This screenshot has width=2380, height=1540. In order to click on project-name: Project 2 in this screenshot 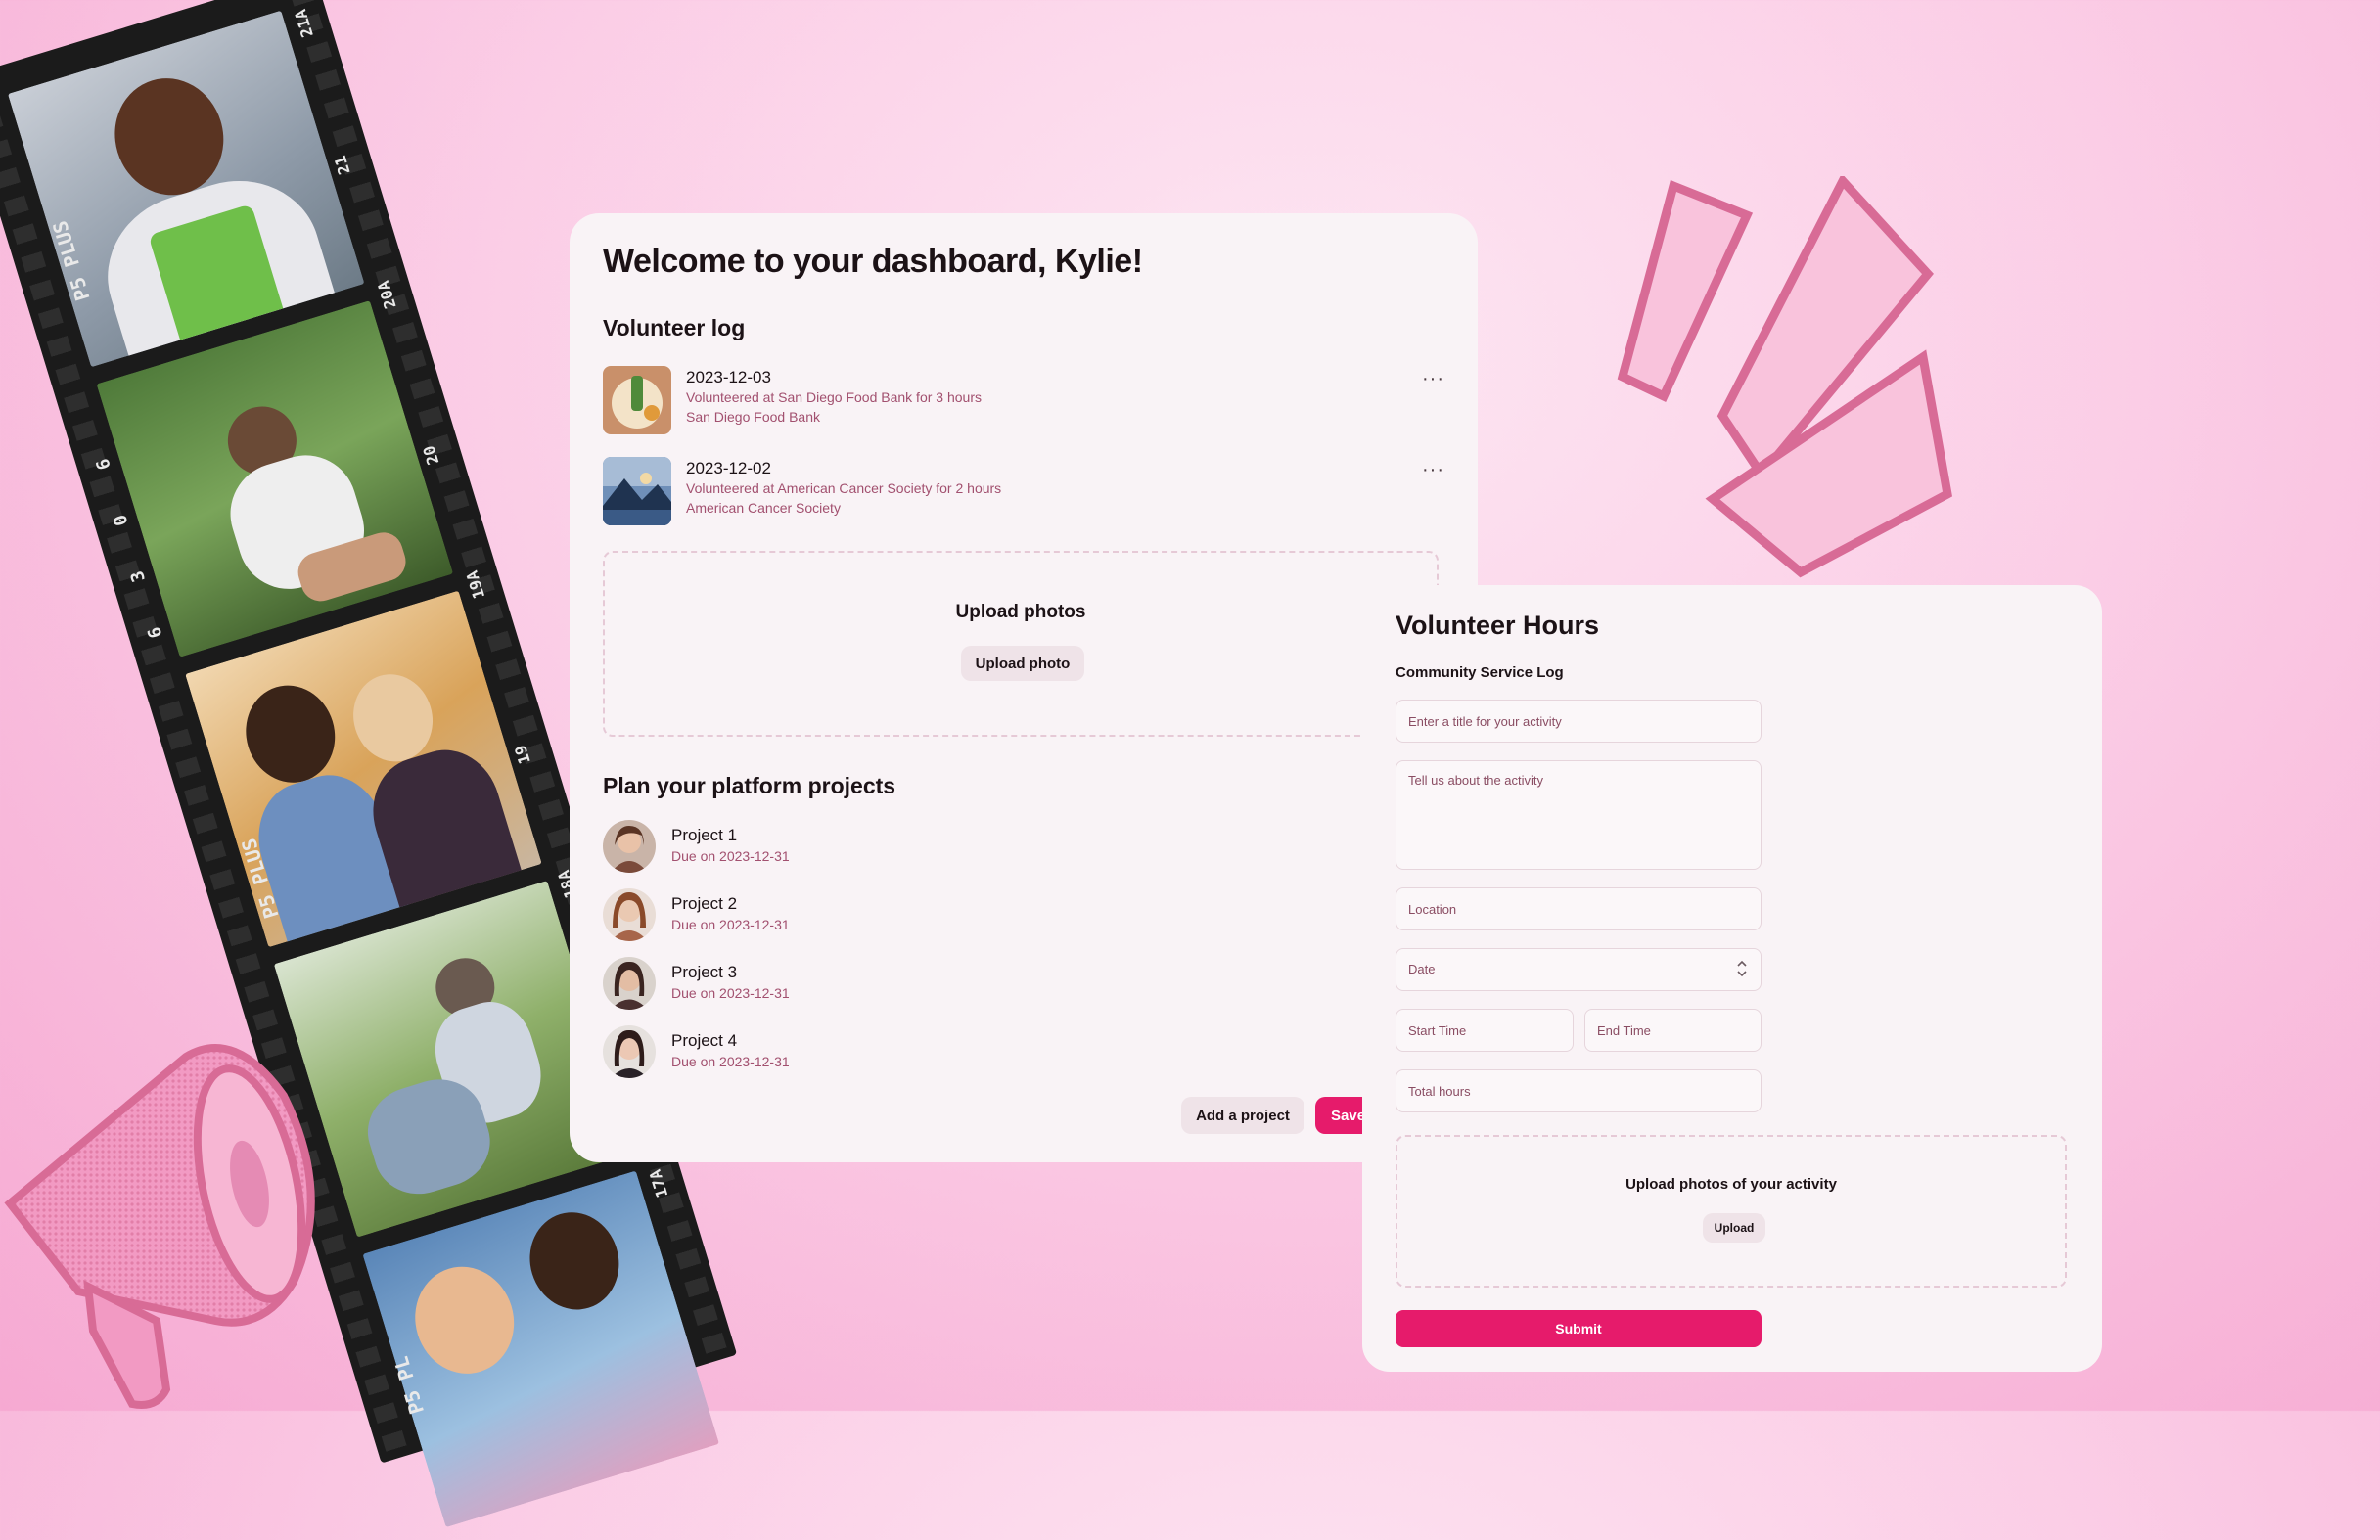, I will do `click(704, 903)`.